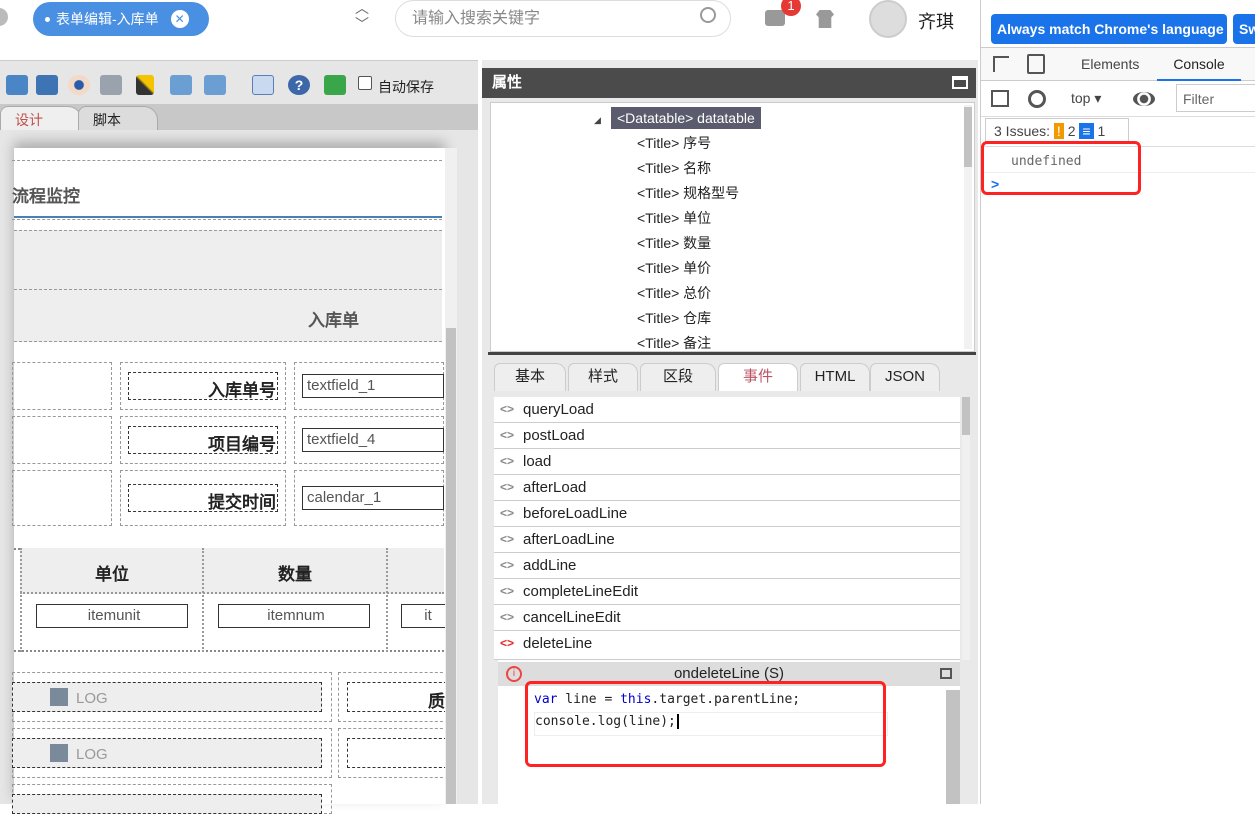 Image resolution: width=1255 pixels, height=814 pixels. What do you see at coordinates (1199, 64) in the screenshot?
I see `tab-console: Console` at bounding box center [1199, 64].